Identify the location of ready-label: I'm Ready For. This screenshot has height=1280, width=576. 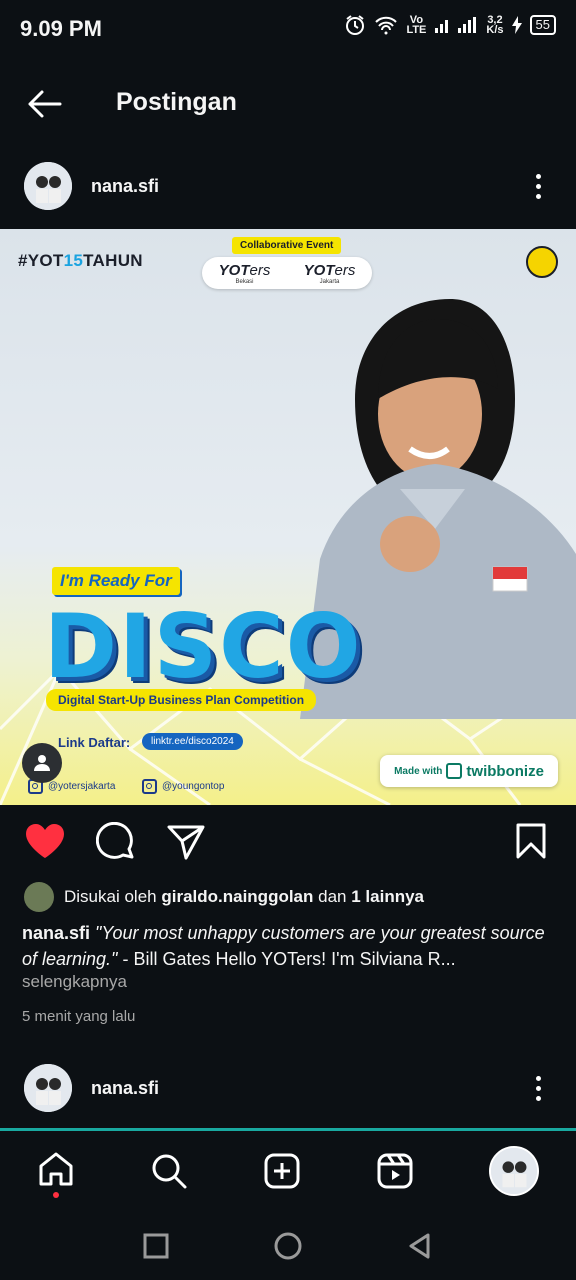
(116, 581).